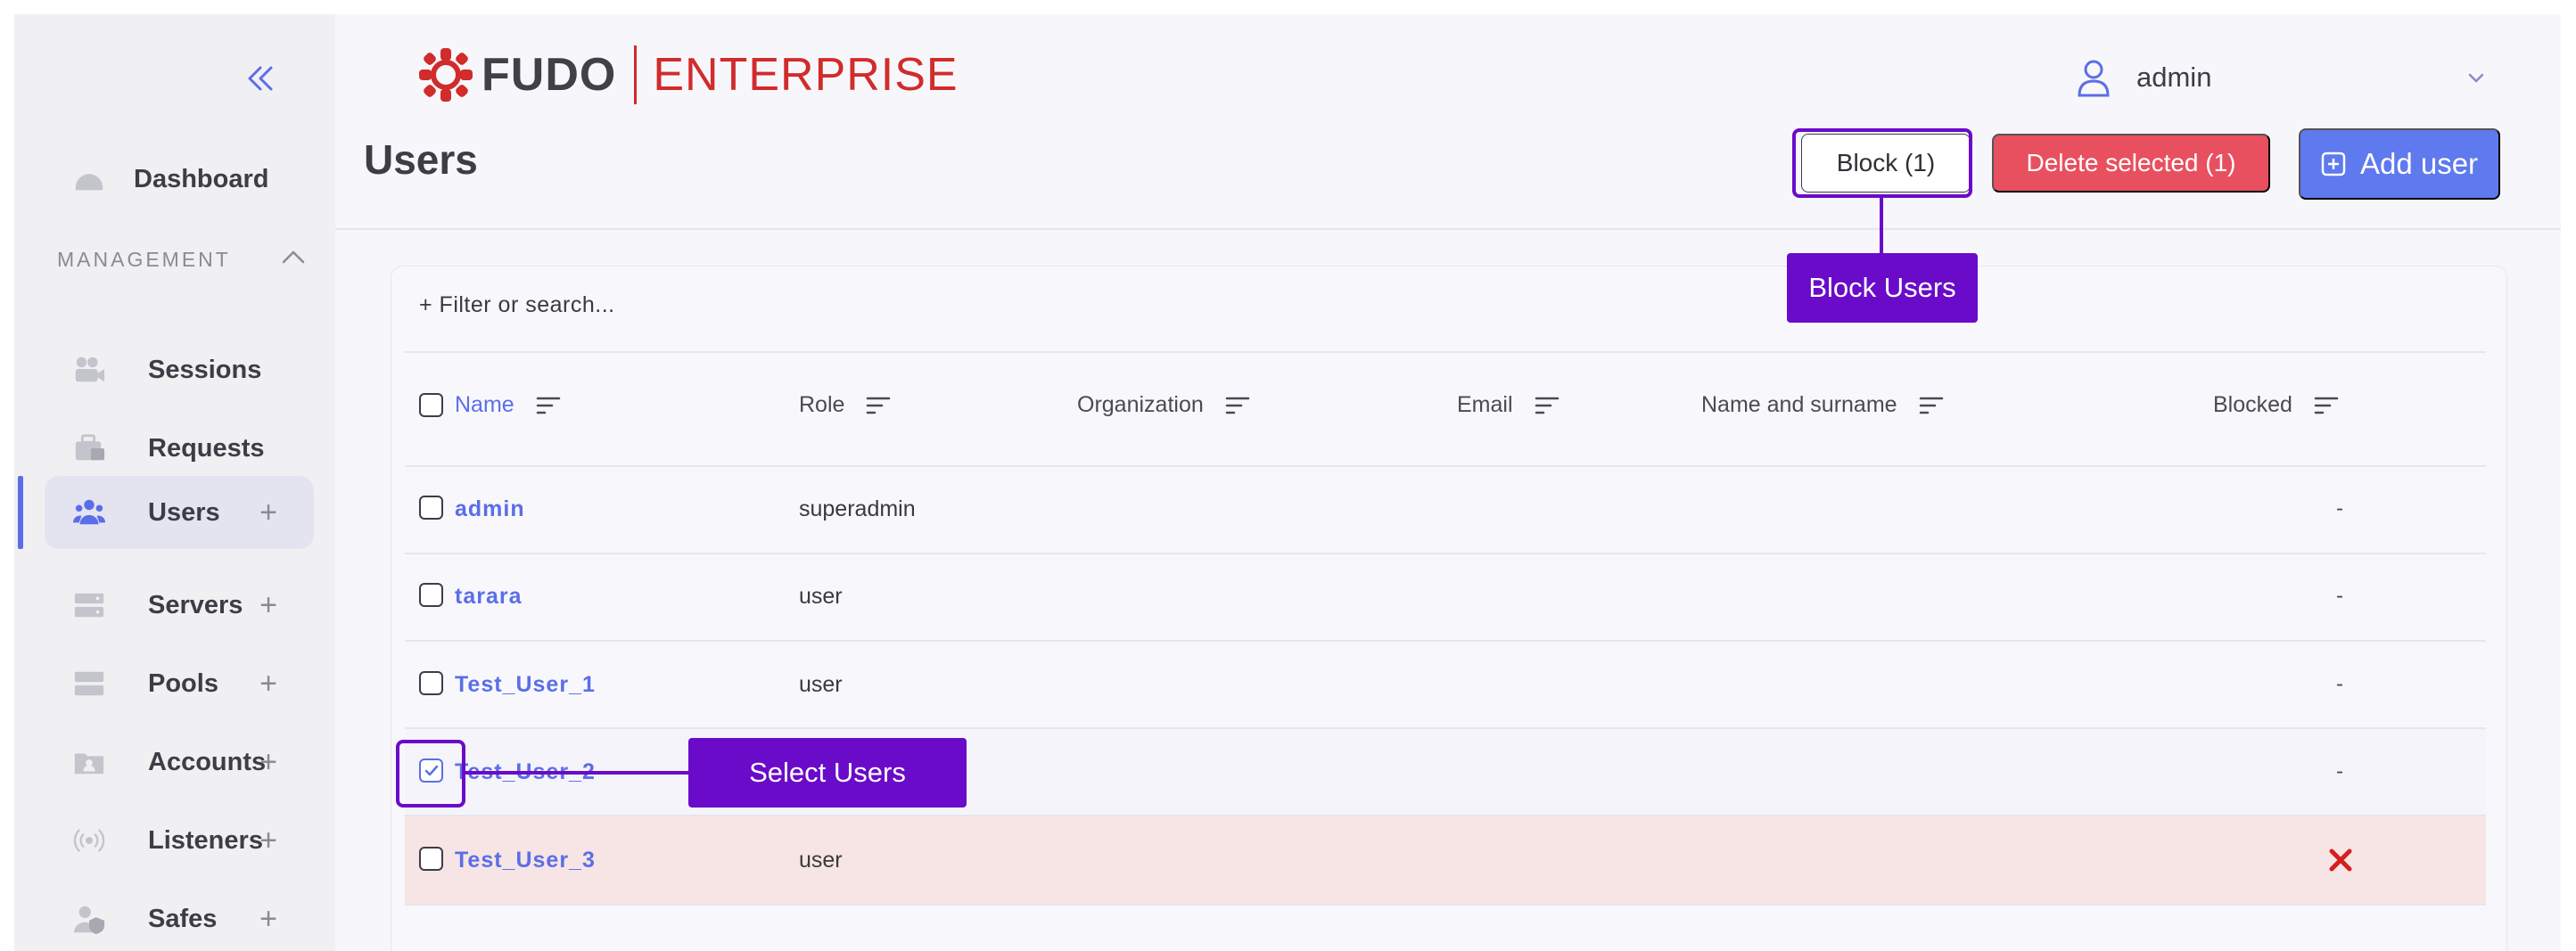  What do you see at coordinates (205, 840) in the screenshot?
I see `sidebar-item-label: Listeners` at bounding box center [205, 840].